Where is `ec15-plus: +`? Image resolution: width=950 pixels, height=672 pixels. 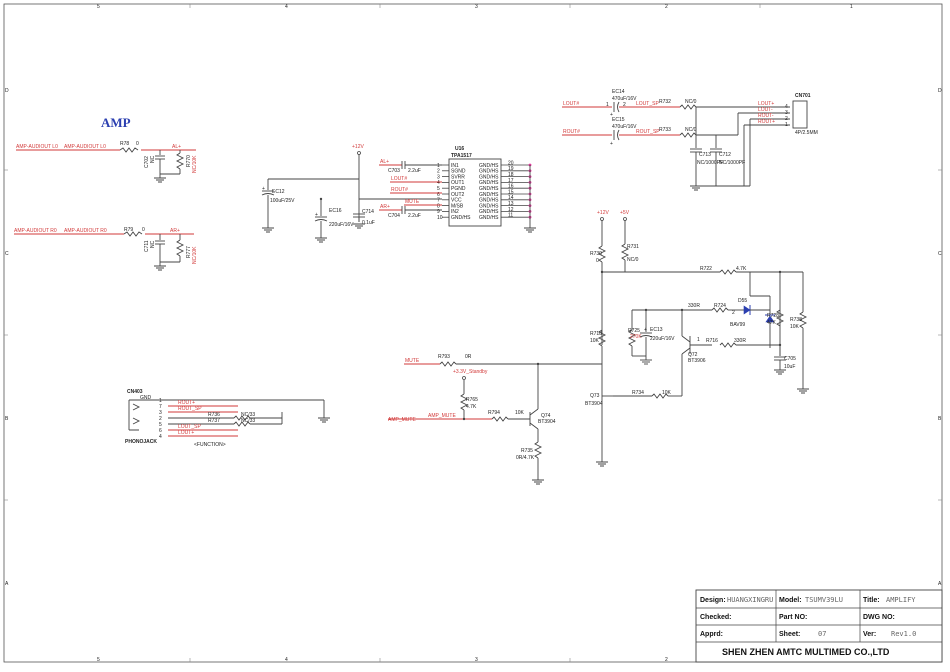
ec15-plus: + is located at coordinates (611, 144).